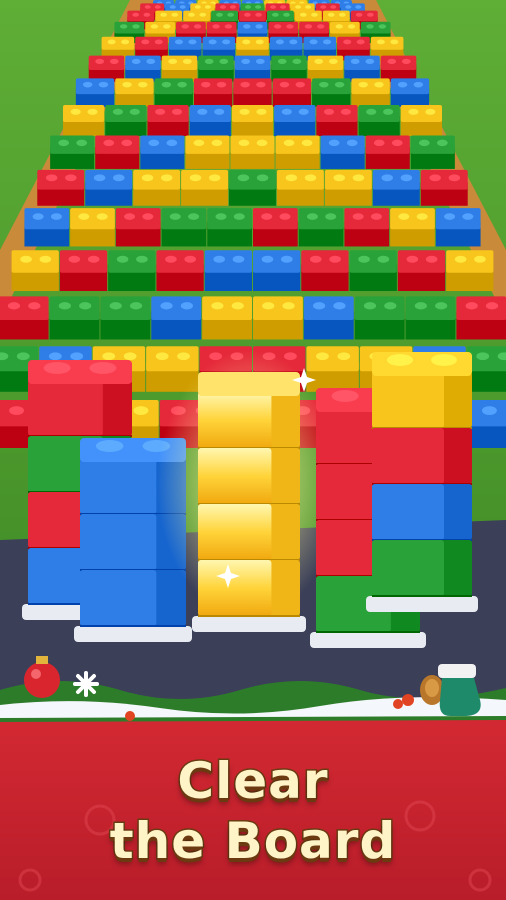 The width and height of the screenshot is (506, 900). What do you see at coordinates (422, 482) in the screenshot?
I see `block-tower` at bounding box center [422, 482].